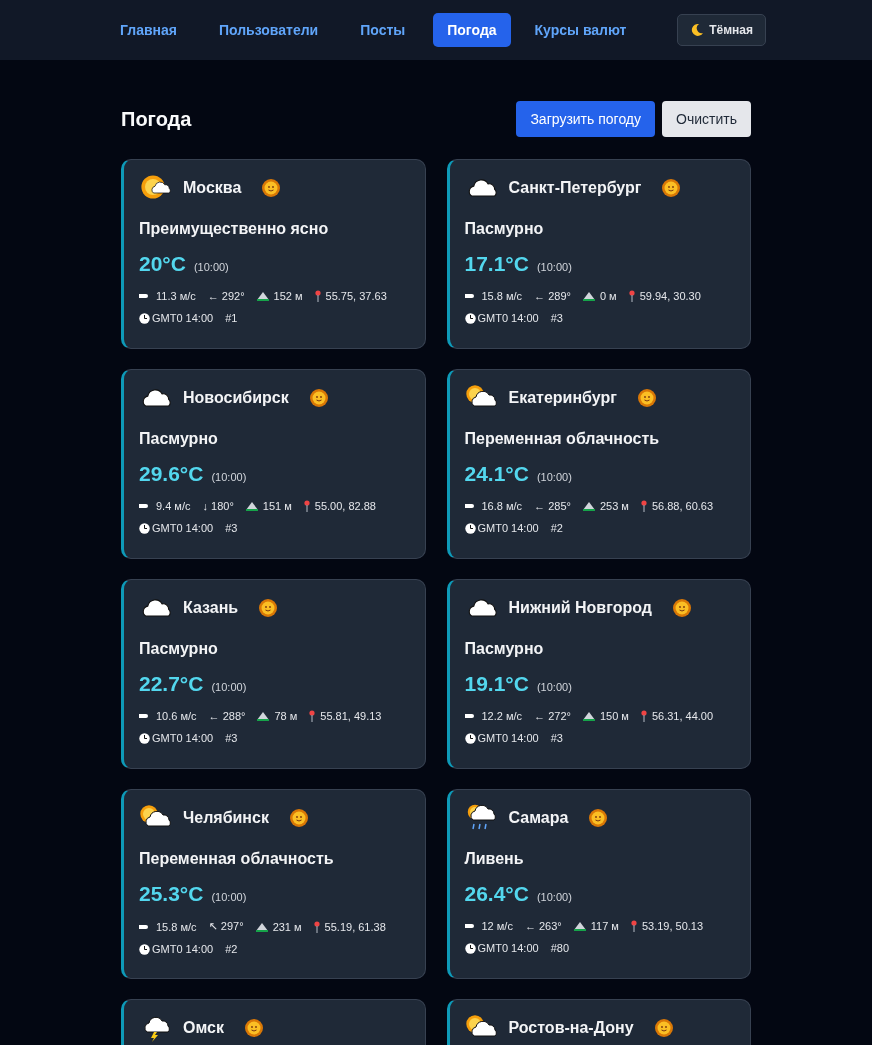 The image size is (872, 1045). I want to click on weather-code: #1, so click(231, 318).